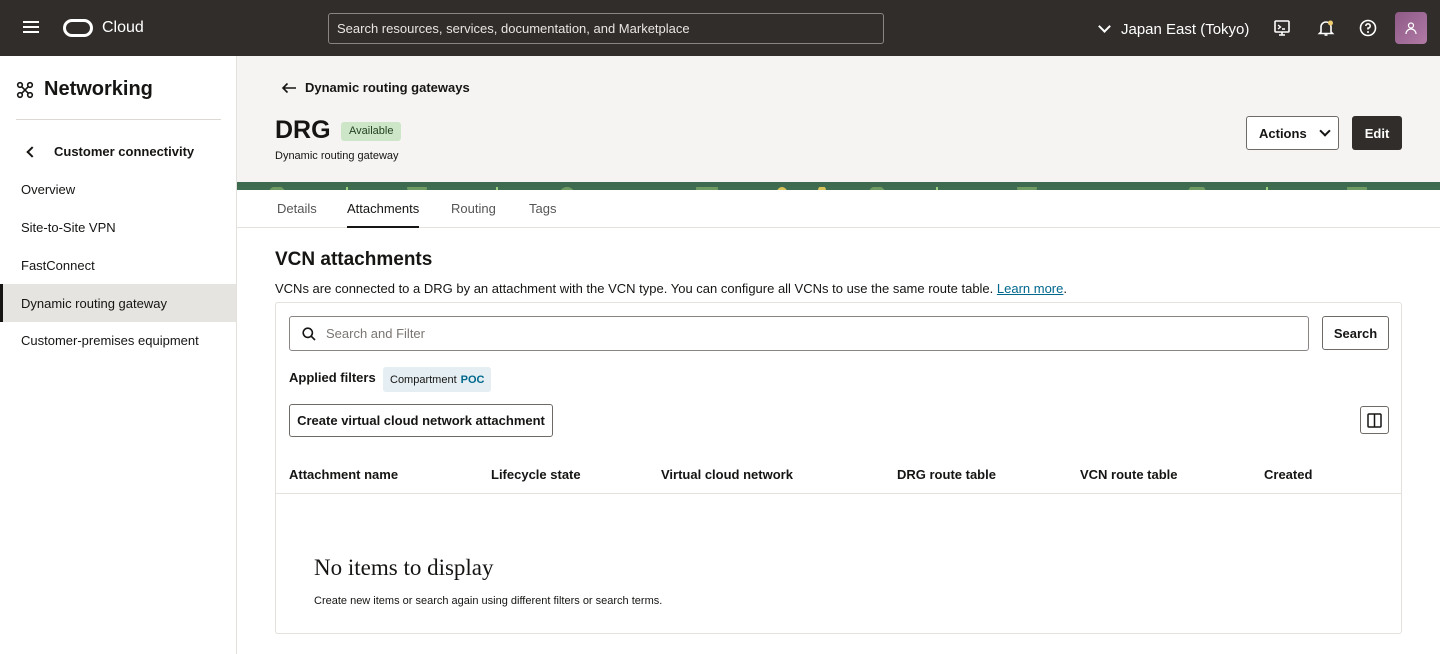 The width and height of the screenshot is (1440, 654). Describe the element at coordinates (421, 420) in the screenshot. I see `create-attachment-button: Create virtual cloud network attachment` at that location.